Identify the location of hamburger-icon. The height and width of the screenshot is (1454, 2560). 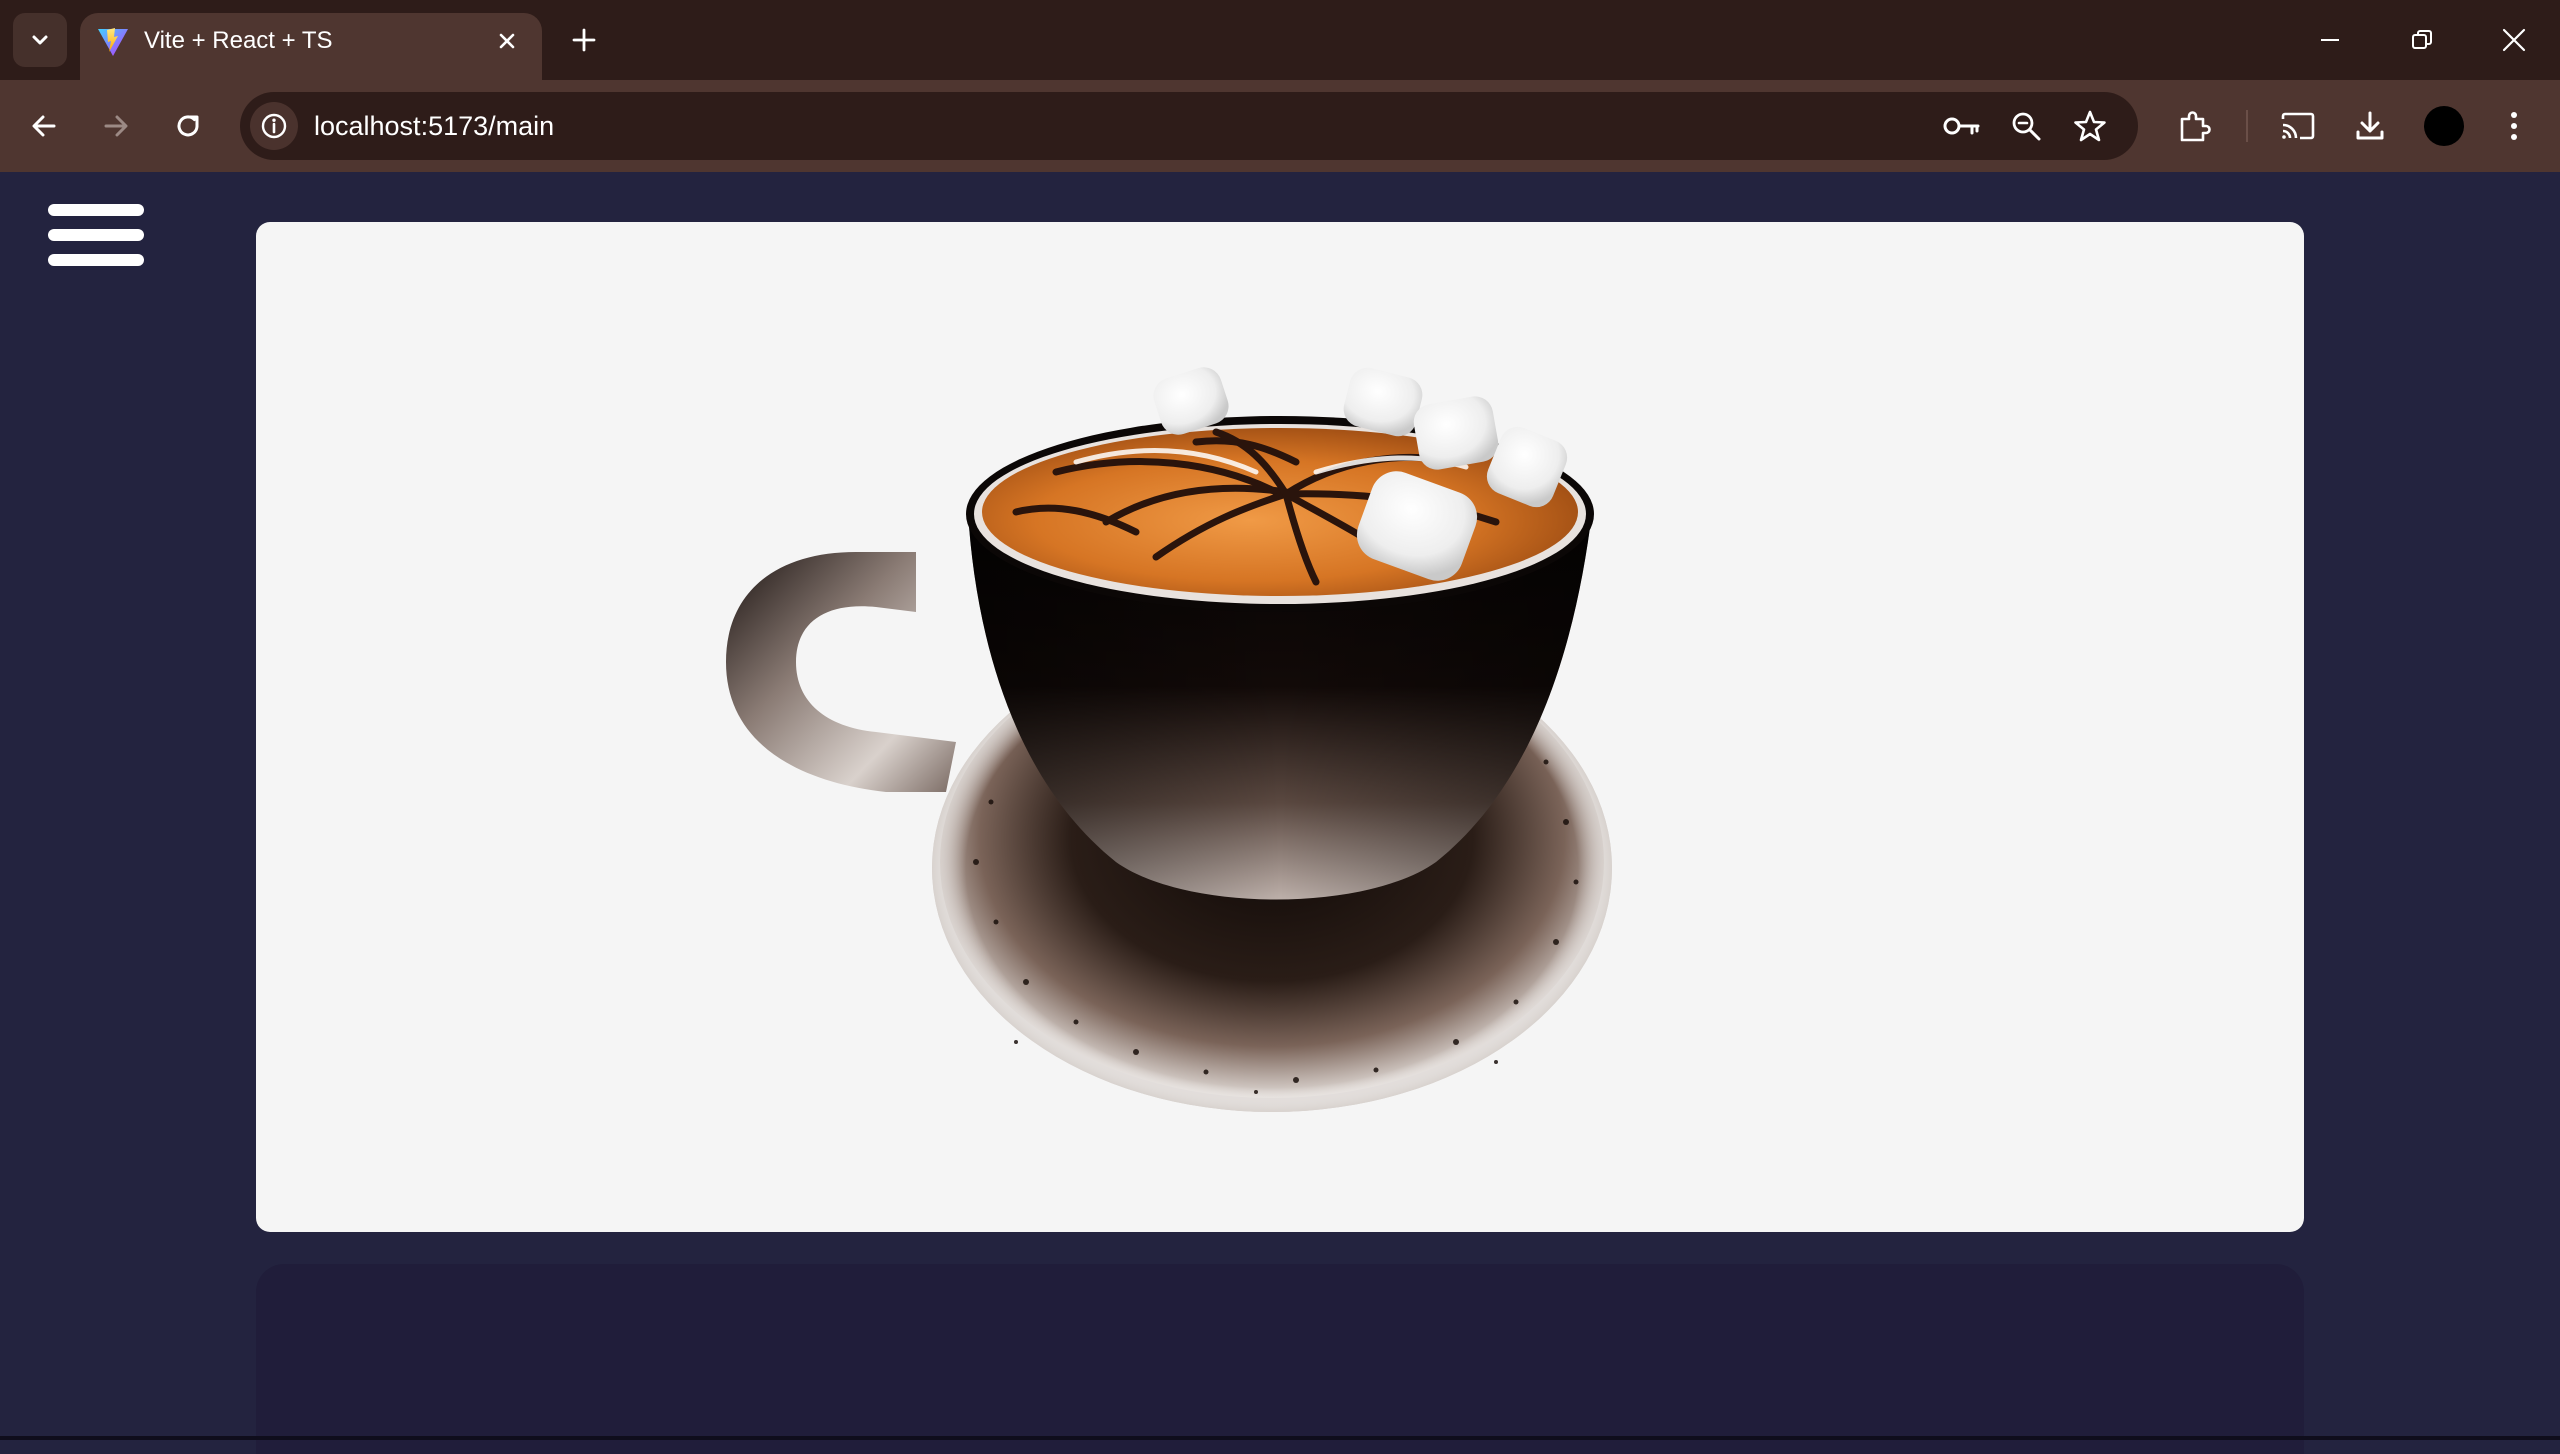
(96, 210).